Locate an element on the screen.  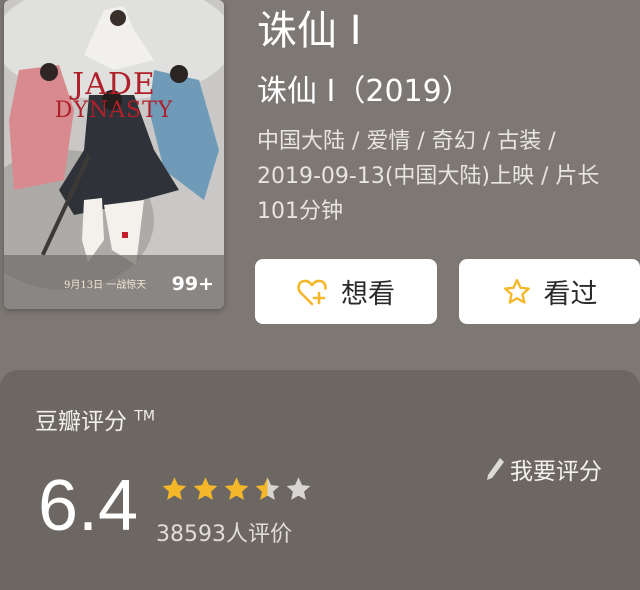
rating-votes: 38593人评价 is located at coordinates (224, 532).